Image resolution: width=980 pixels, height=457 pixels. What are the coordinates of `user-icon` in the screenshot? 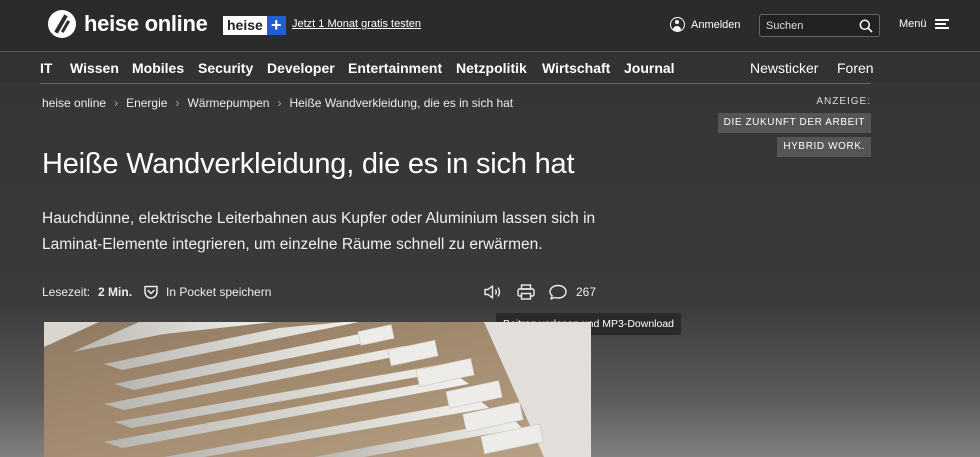 It's located at (677, 24).